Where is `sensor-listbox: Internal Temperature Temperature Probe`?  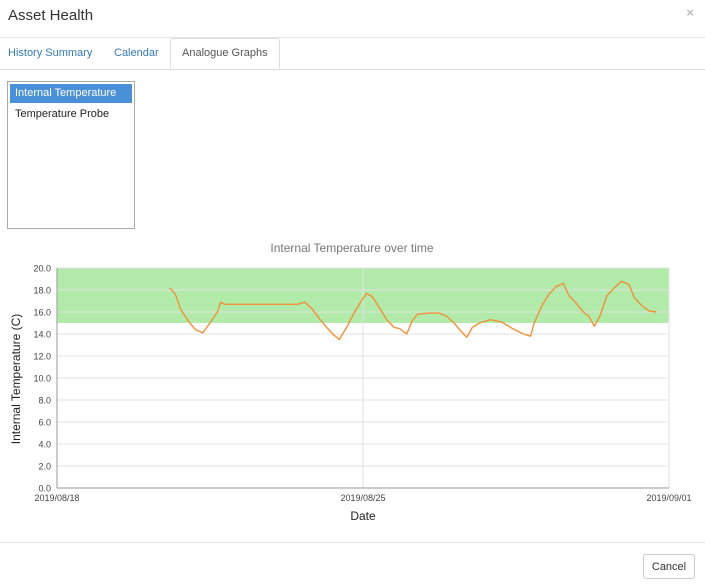 sensor-listbox: Internal Temperature Temperature Probe is located at coordinates (71, 155).